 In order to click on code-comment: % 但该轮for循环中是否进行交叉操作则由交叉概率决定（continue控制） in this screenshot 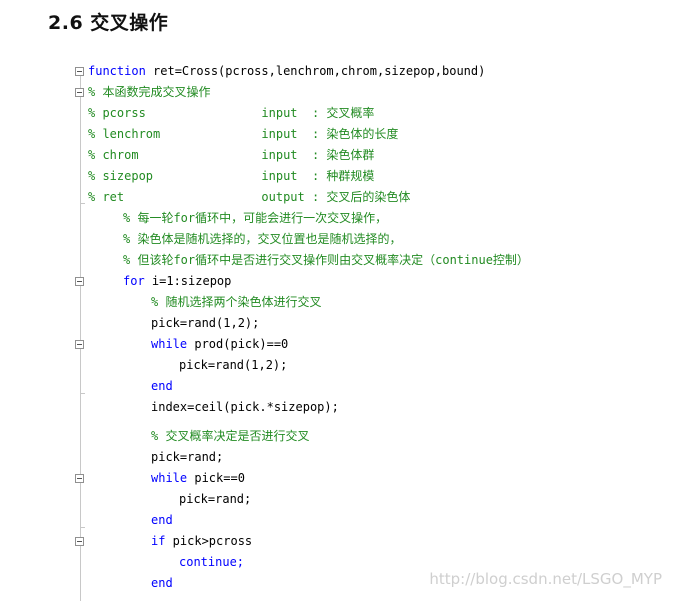, I will do `click(326, 260)`.